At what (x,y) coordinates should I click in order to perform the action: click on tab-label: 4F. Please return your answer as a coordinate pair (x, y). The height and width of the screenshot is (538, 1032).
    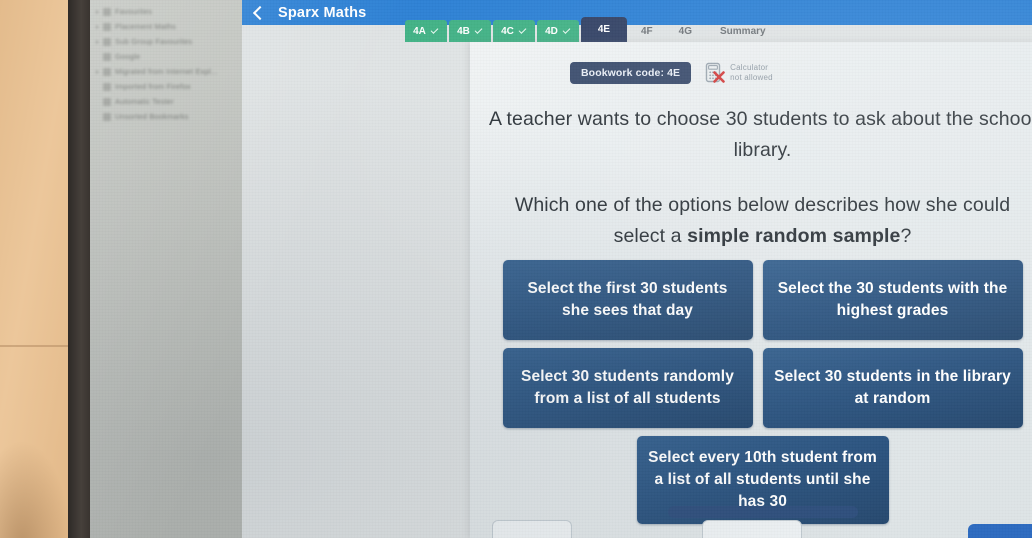
    Looking at the image, I should click on (647, 31).